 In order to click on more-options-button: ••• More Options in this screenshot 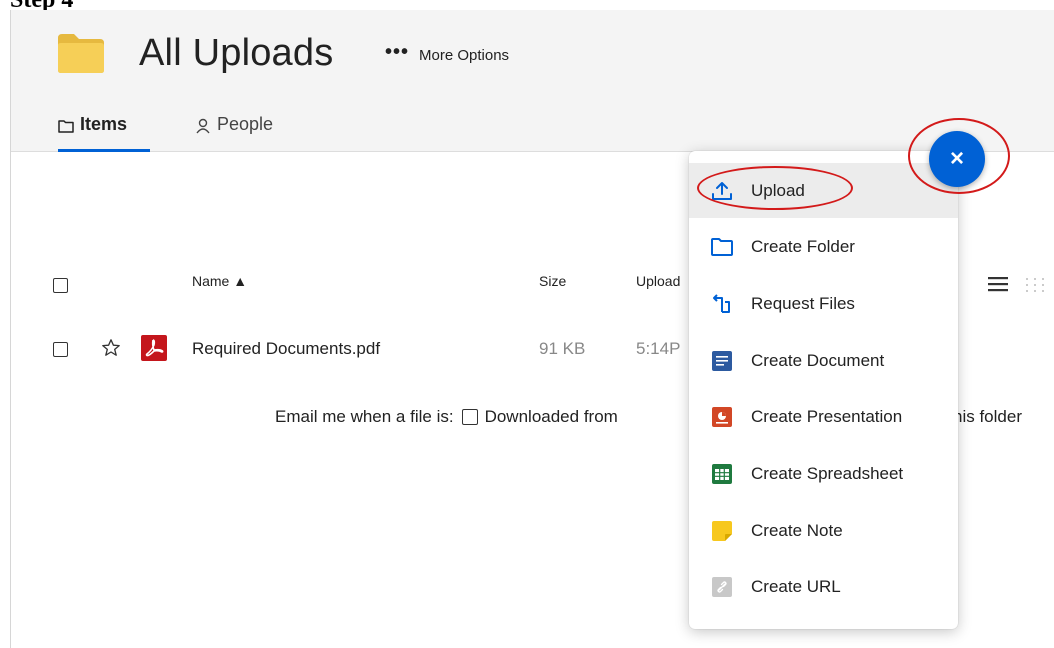, I will do `click(447, 55)`.